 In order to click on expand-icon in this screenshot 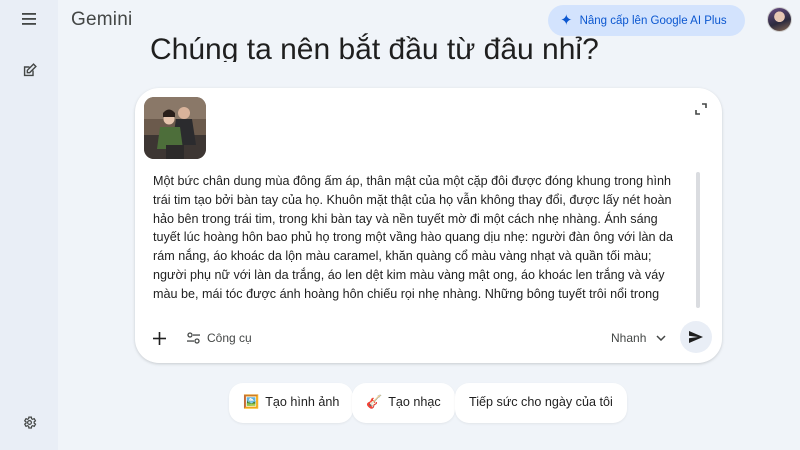, I will do `click(701, 109)`.